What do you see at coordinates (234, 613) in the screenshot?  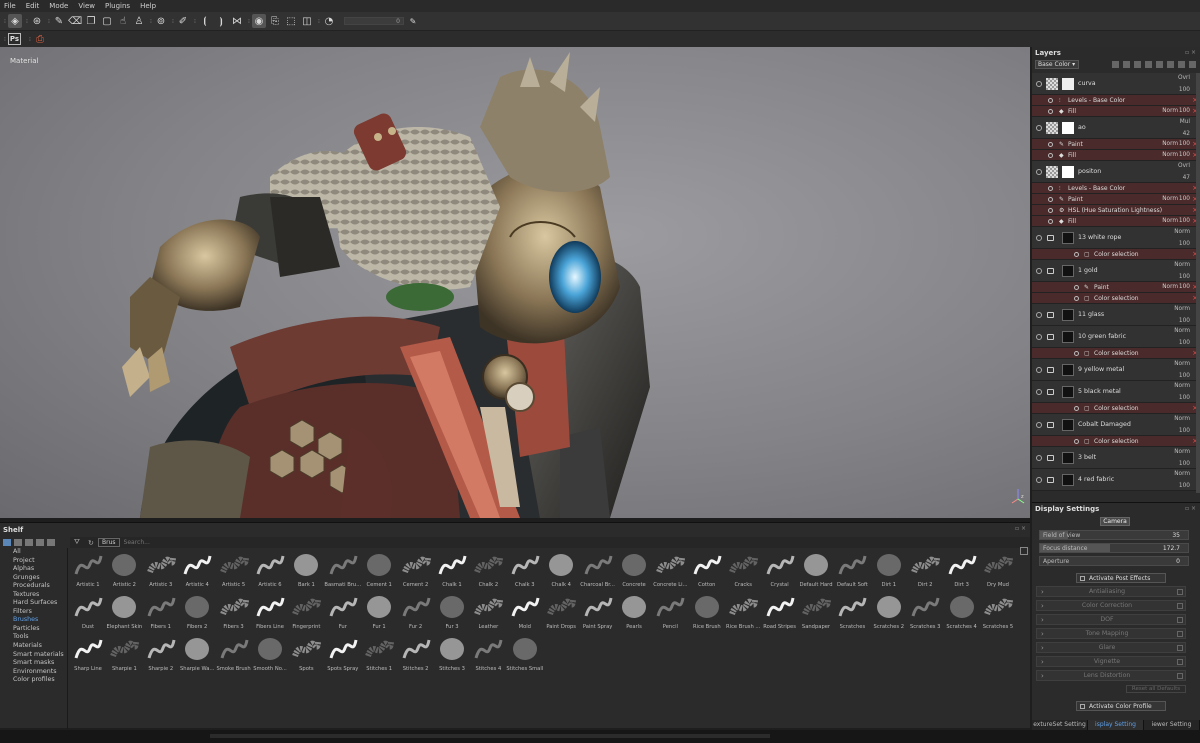 I see `brush-item: Fibers 3` at bounding box center [234, 613].